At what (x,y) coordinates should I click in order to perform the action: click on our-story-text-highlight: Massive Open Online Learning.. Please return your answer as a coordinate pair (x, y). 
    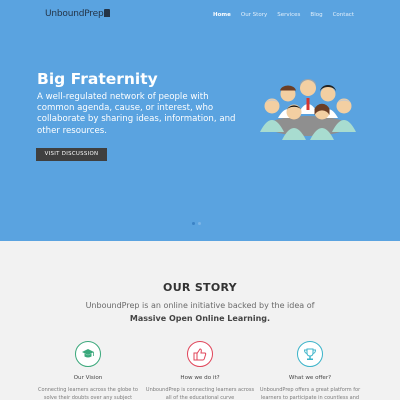
    Looking at the image, I should click on (200, 318).